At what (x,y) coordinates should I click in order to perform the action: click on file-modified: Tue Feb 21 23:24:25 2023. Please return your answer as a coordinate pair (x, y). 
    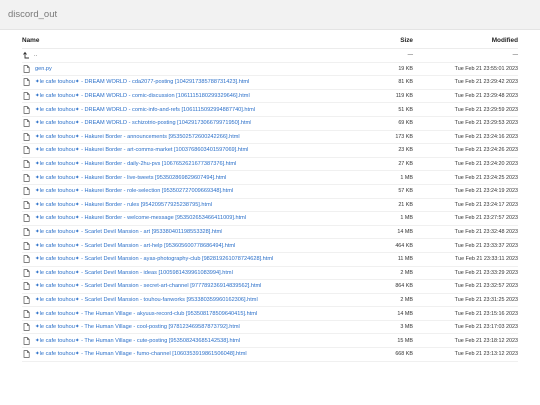
    Looking at the image, I should click on (486, 177).